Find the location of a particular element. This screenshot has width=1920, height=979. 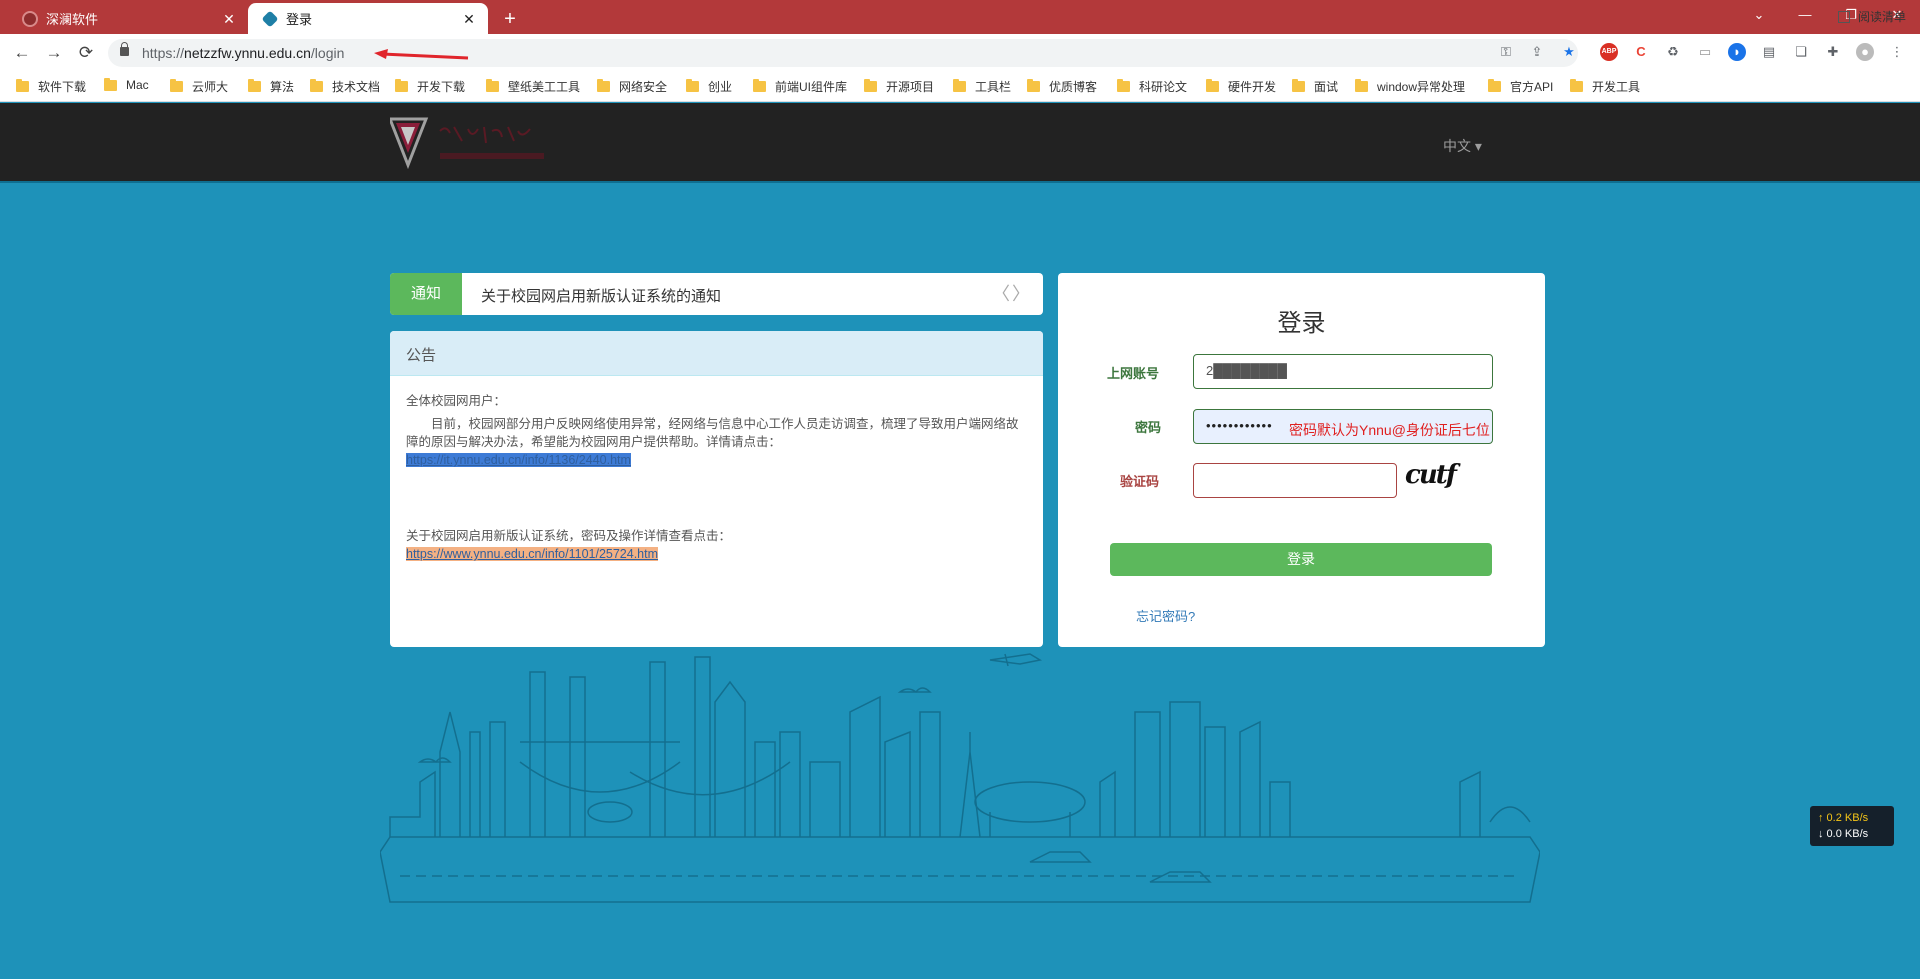

account-label: 上网账号 is located at coordinates (1133, 373).